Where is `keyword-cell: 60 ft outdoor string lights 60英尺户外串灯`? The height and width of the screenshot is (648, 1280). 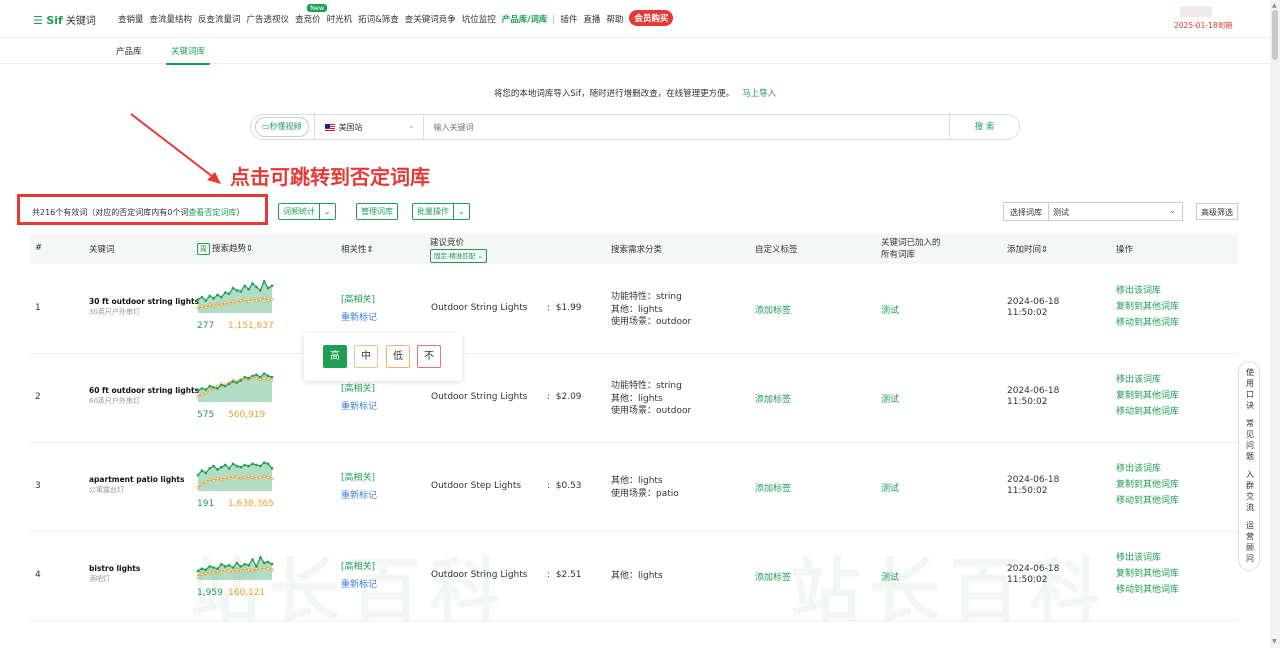
keyword-cell: 60 ft outdoor string lights 60英尺户外串灯 is located at coordinates (144, 396).